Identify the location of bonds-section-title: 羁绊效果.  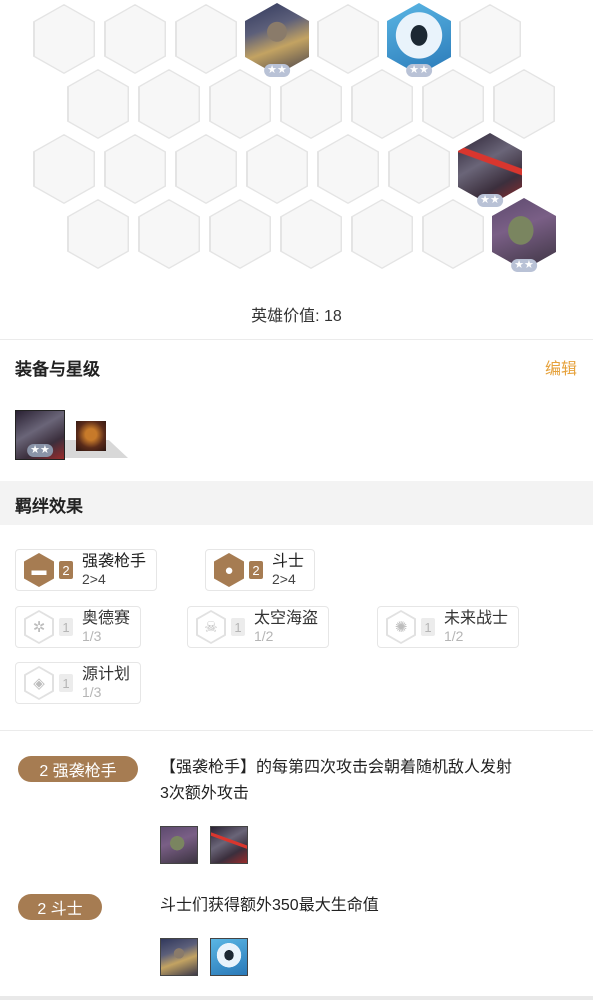
(49, 506).